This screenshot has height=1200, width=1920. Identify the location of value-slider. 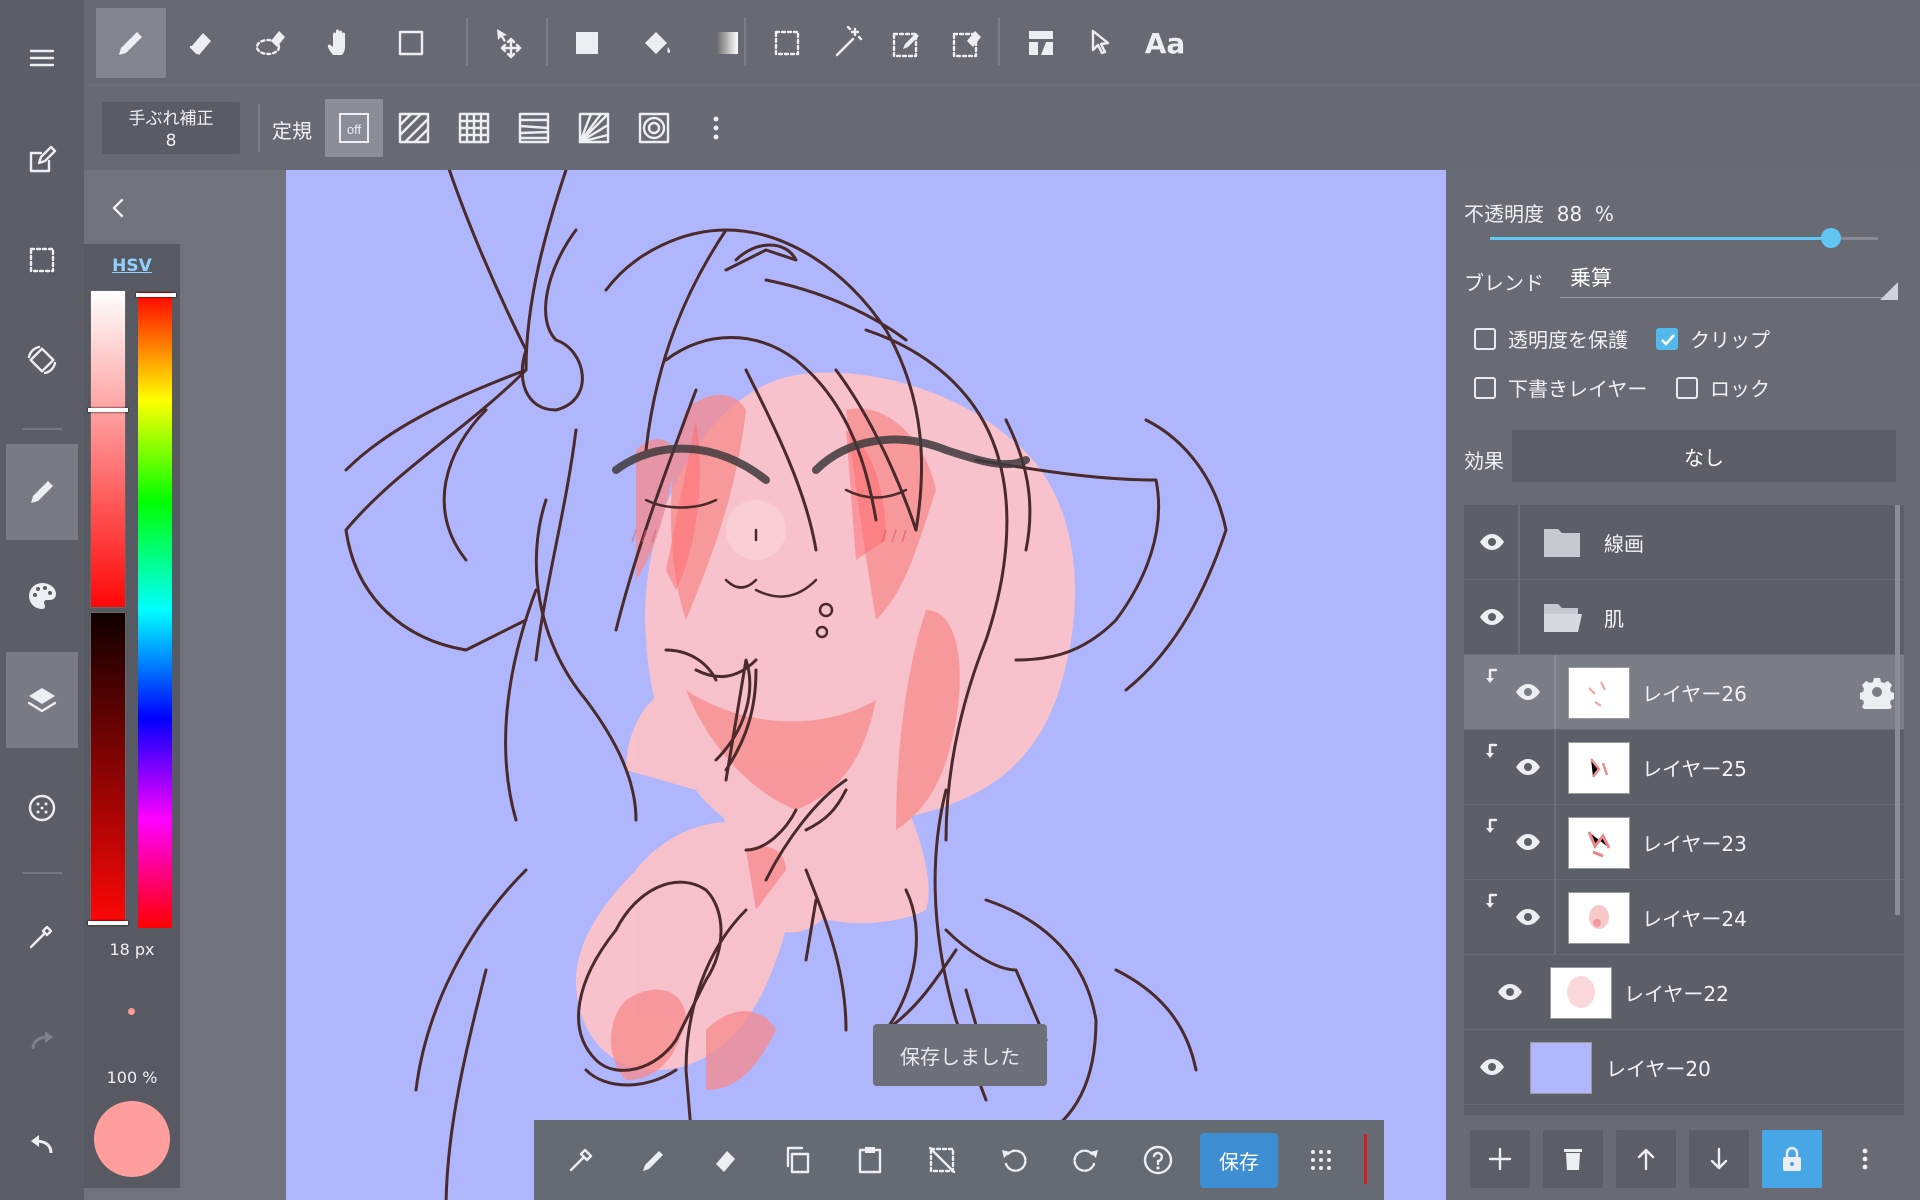
(108, 769).